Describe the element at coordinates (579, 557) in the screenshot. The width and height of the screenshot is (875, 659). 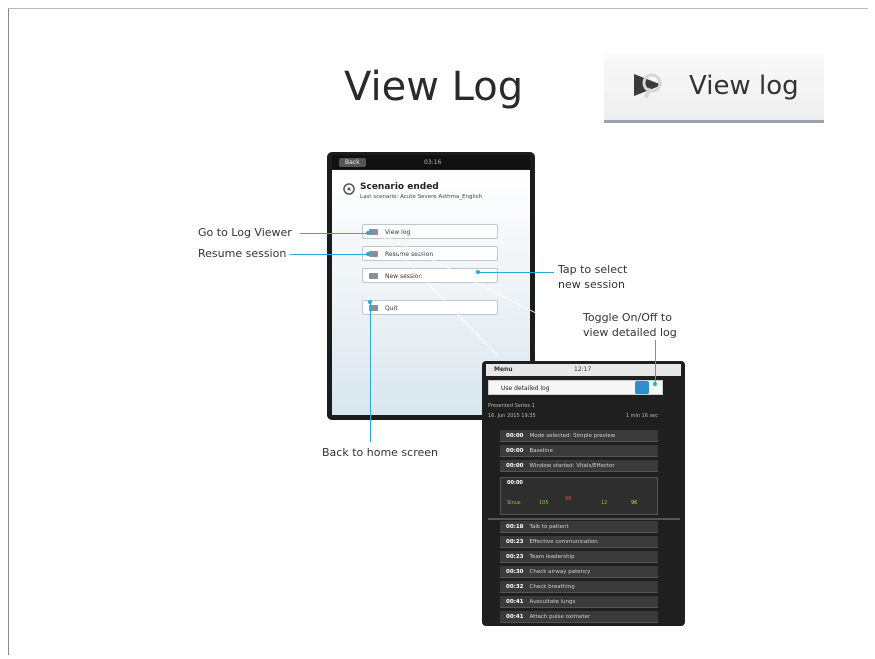
I see `log-entry: 00:23 Team leadership` at that location.